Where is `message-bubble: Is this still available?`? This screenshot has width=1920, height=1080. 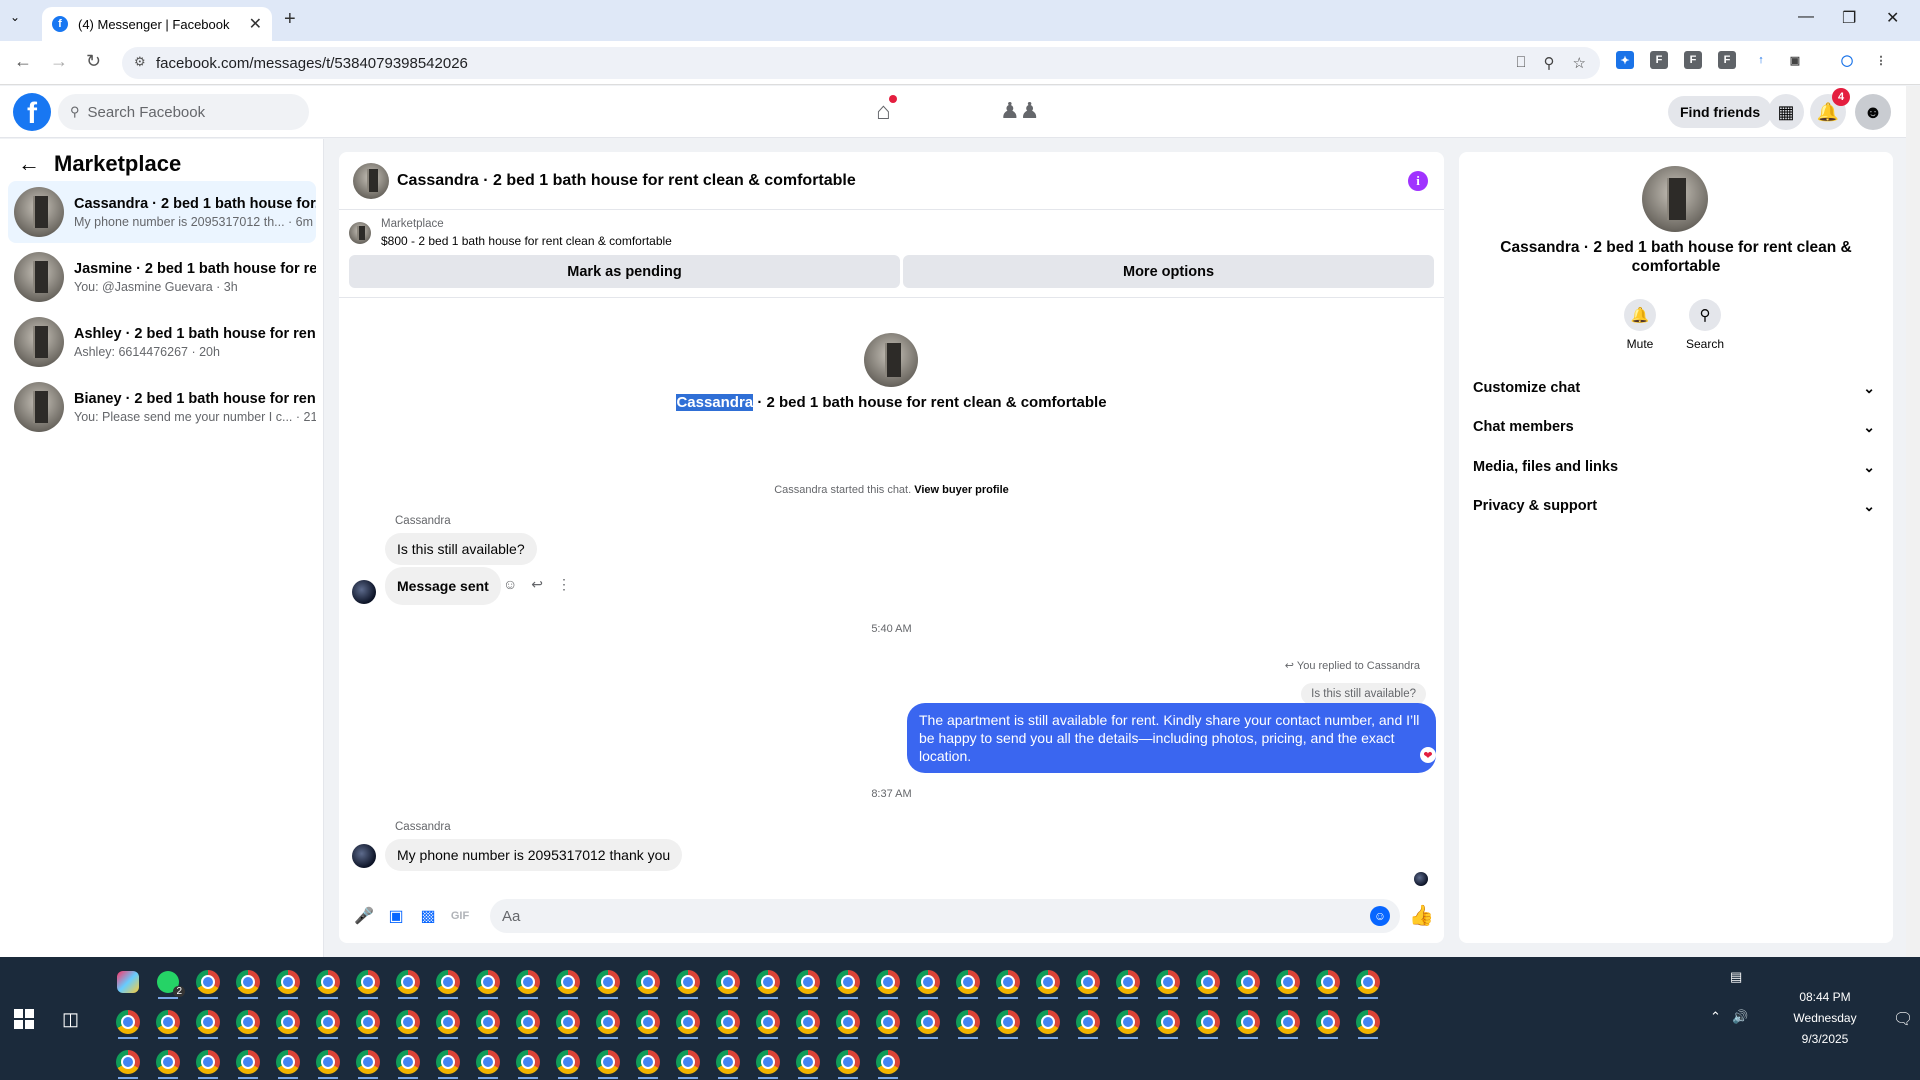 message-bubble: Is this still available? is located at coordinates (461, 549).